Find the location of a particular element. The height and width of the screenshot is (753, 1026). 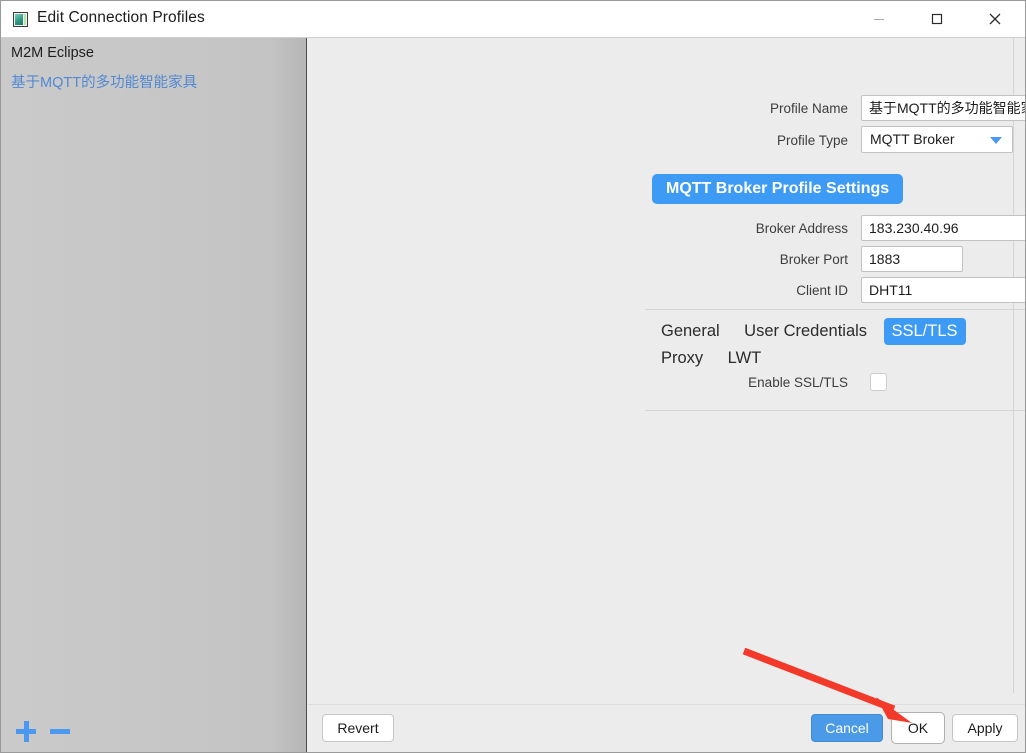

minimize-icon is located at coordinates (879, 19).